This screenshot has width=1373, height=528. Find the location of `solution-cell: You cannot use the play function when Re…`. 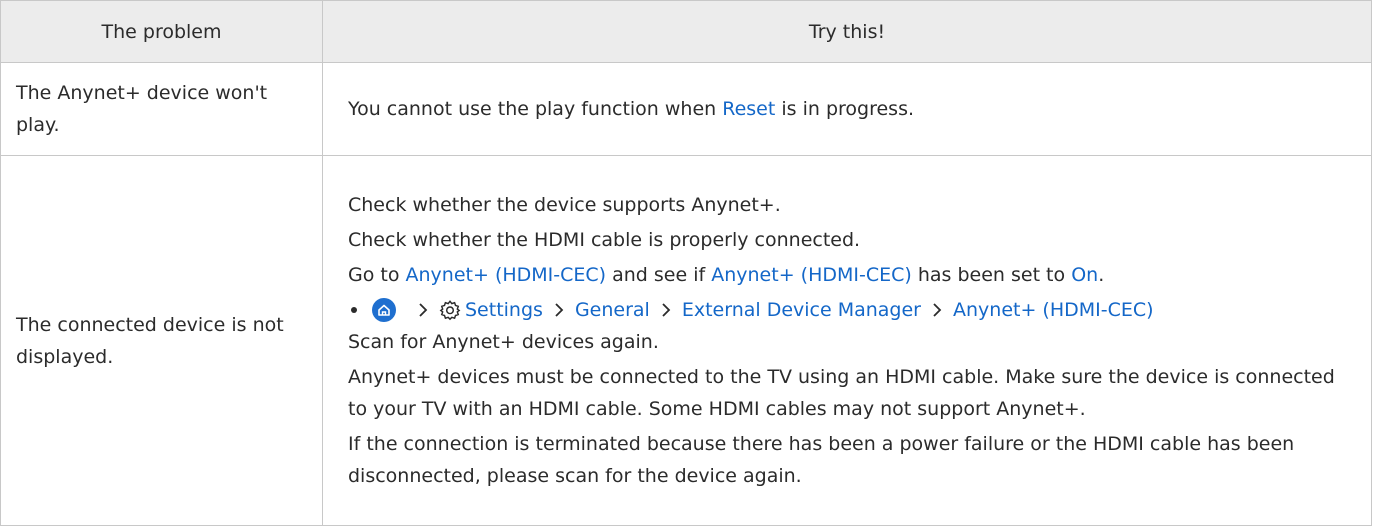

solution-cell: You cannot use the play function when Re… is located at coordinates (847, 109).